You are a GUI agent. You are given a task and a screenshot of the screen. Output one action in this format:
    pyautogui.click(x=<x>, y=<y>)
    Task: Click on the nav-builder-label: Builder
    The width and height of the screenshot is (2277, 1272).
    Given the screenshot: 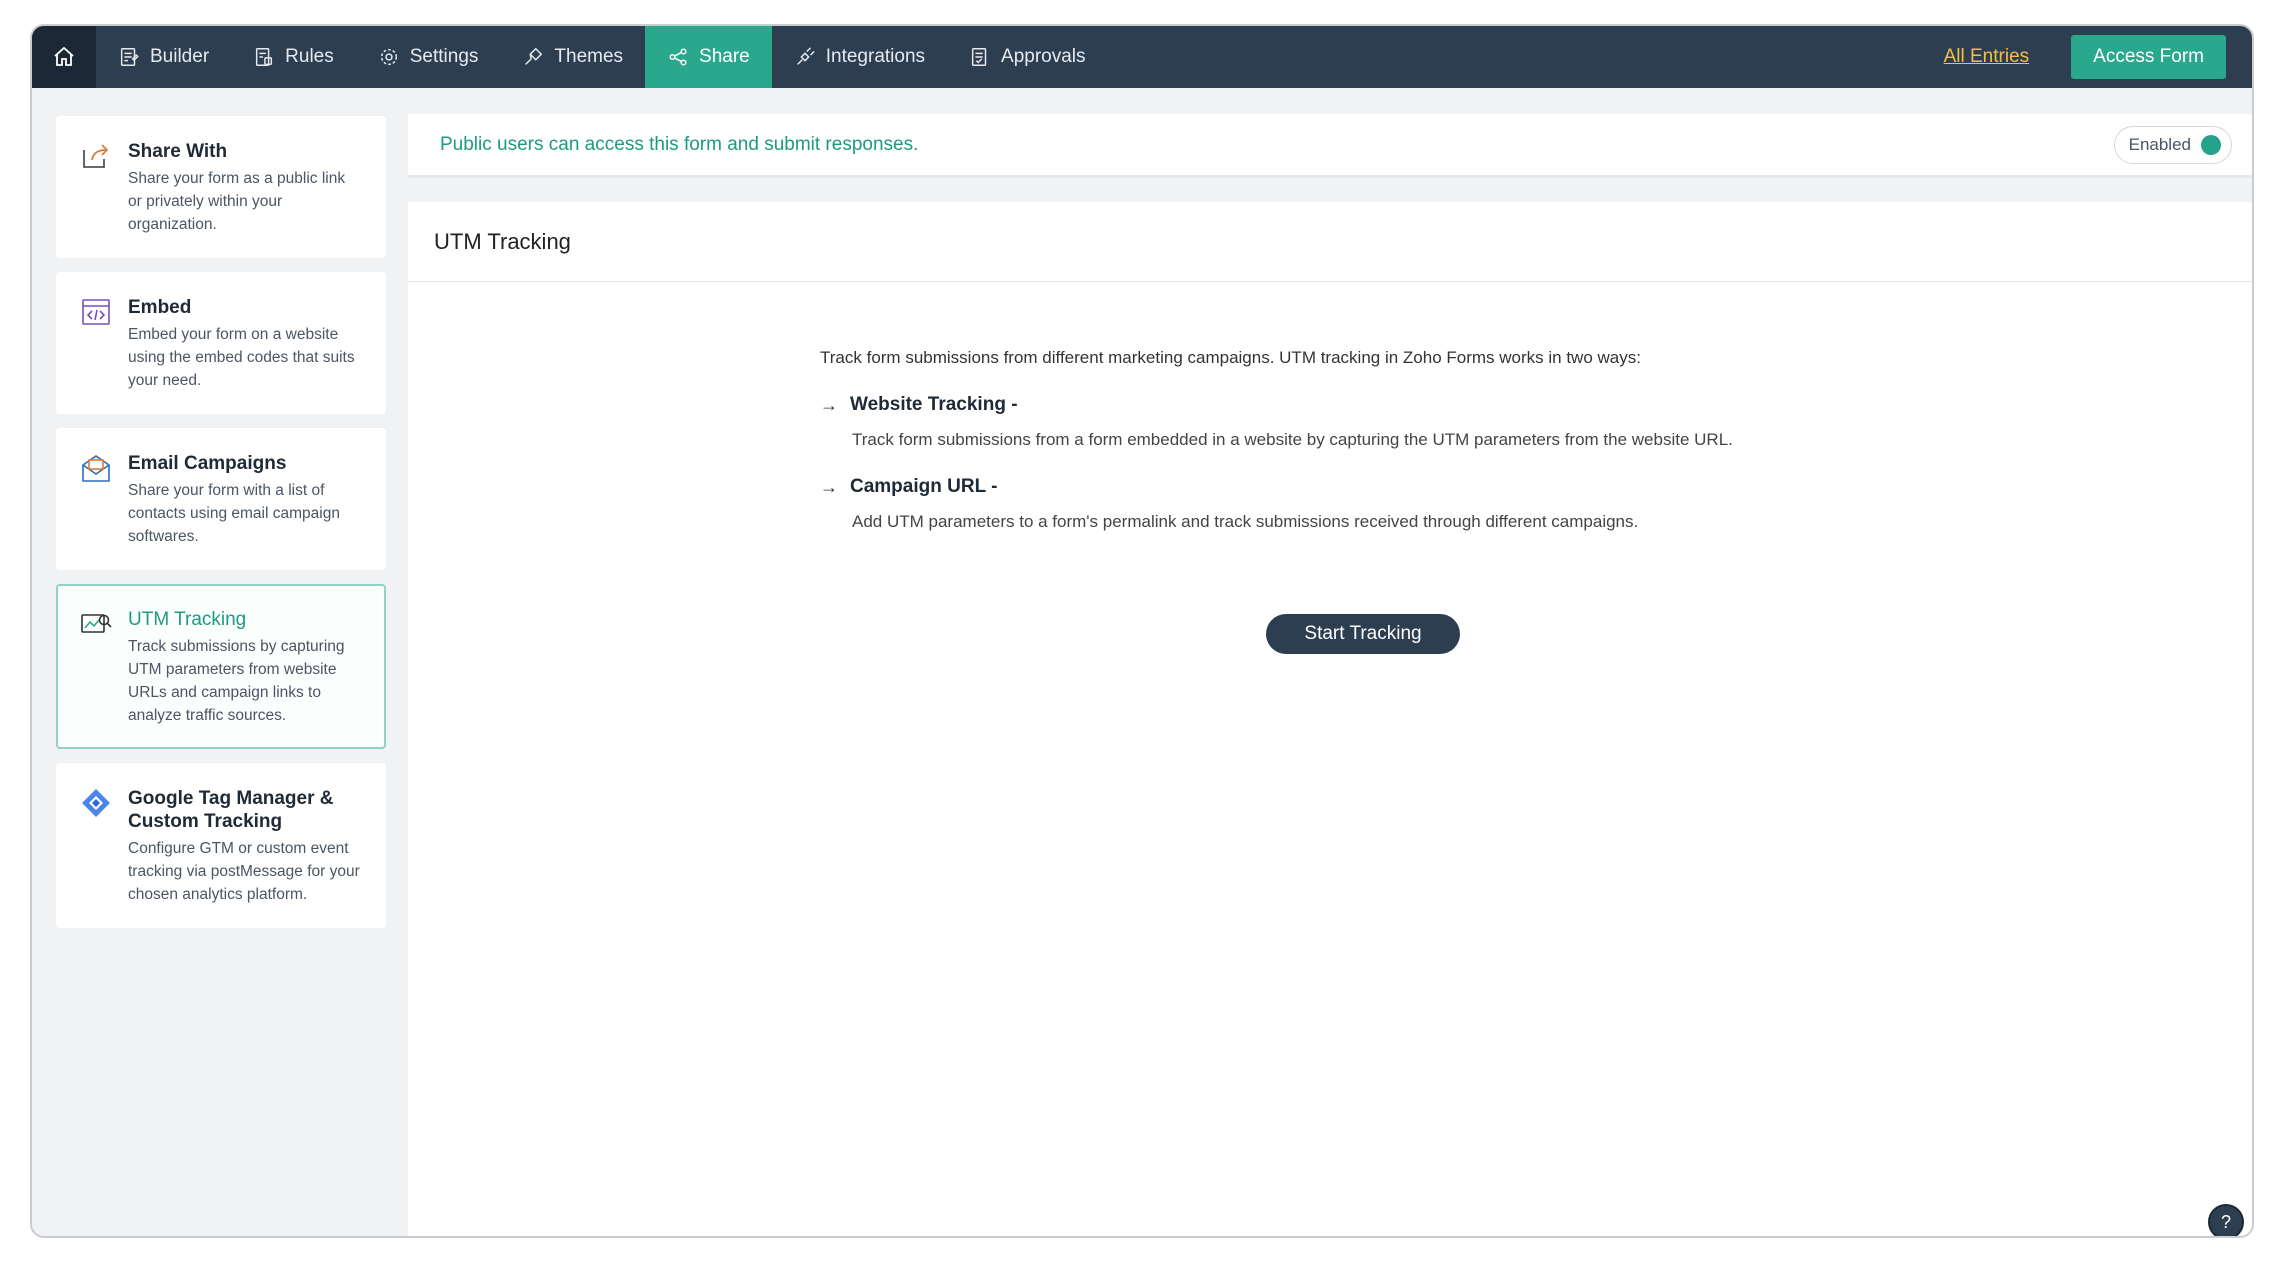 What is the action you would take?
    pyautogui.click(x=180, y=56)
    